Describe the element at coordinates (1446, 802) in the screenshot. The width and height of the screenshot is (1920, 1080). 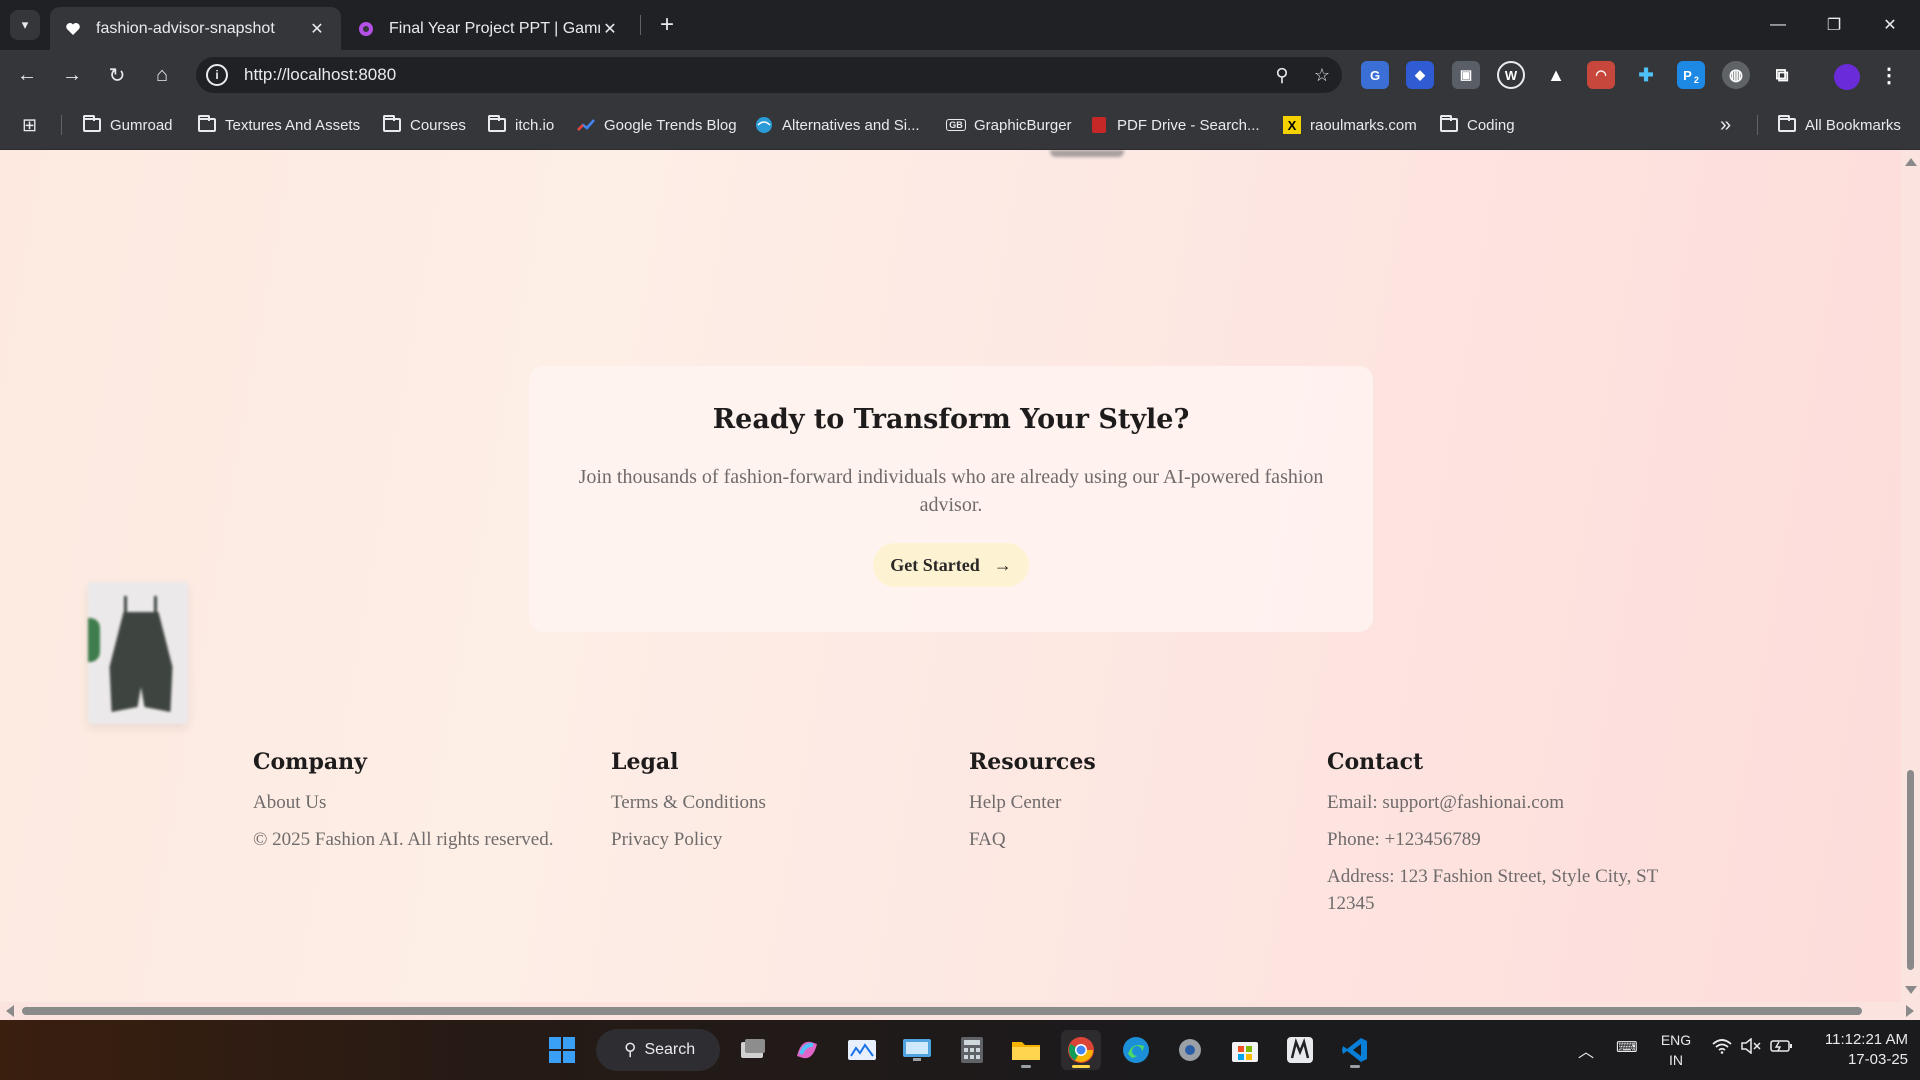
I see `footer-contact-email: Email: support@fashionai.com` at that location.